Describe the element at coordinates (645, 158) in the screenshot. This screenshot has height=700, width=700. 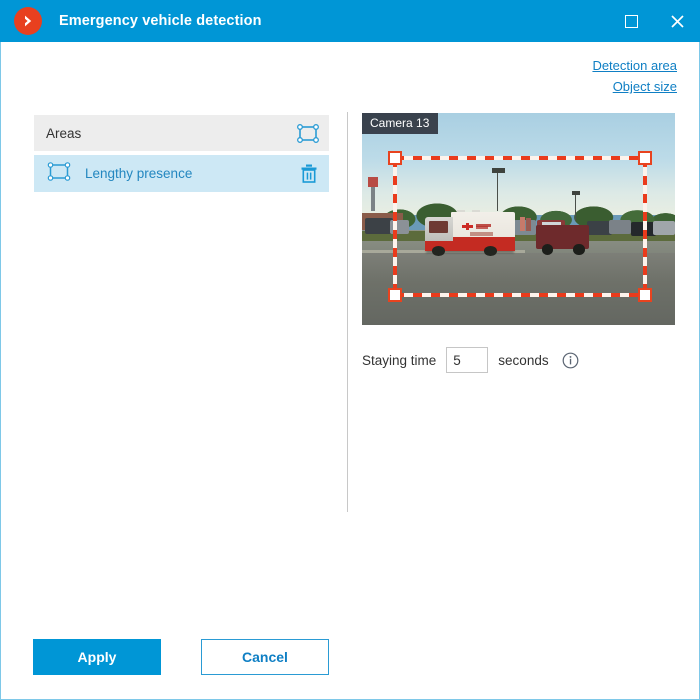
I see `resize-handle-top-right` at that location.